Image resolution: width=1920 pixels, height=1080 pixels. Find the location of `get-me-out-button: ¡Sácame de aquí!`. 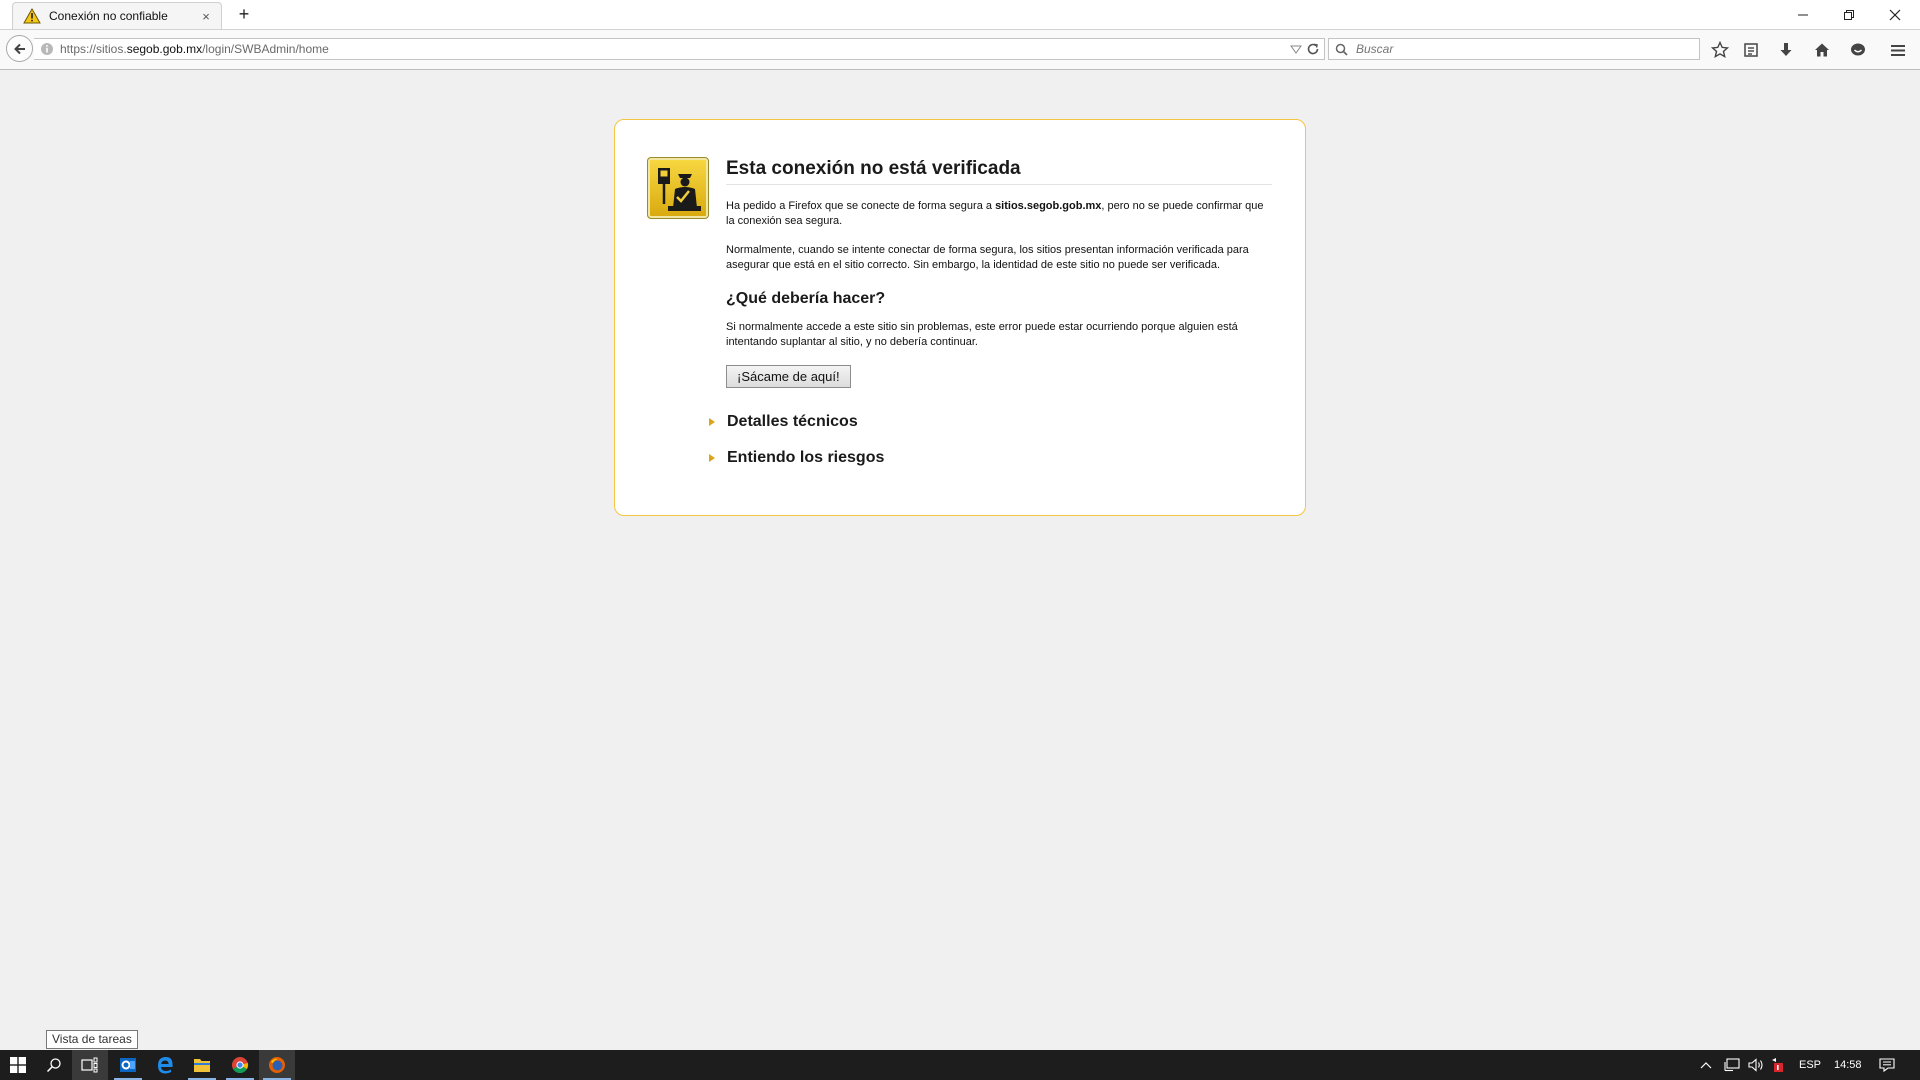

get-me-out-button: ¡Sácame de aquí! is located at coordinates (788, 376).